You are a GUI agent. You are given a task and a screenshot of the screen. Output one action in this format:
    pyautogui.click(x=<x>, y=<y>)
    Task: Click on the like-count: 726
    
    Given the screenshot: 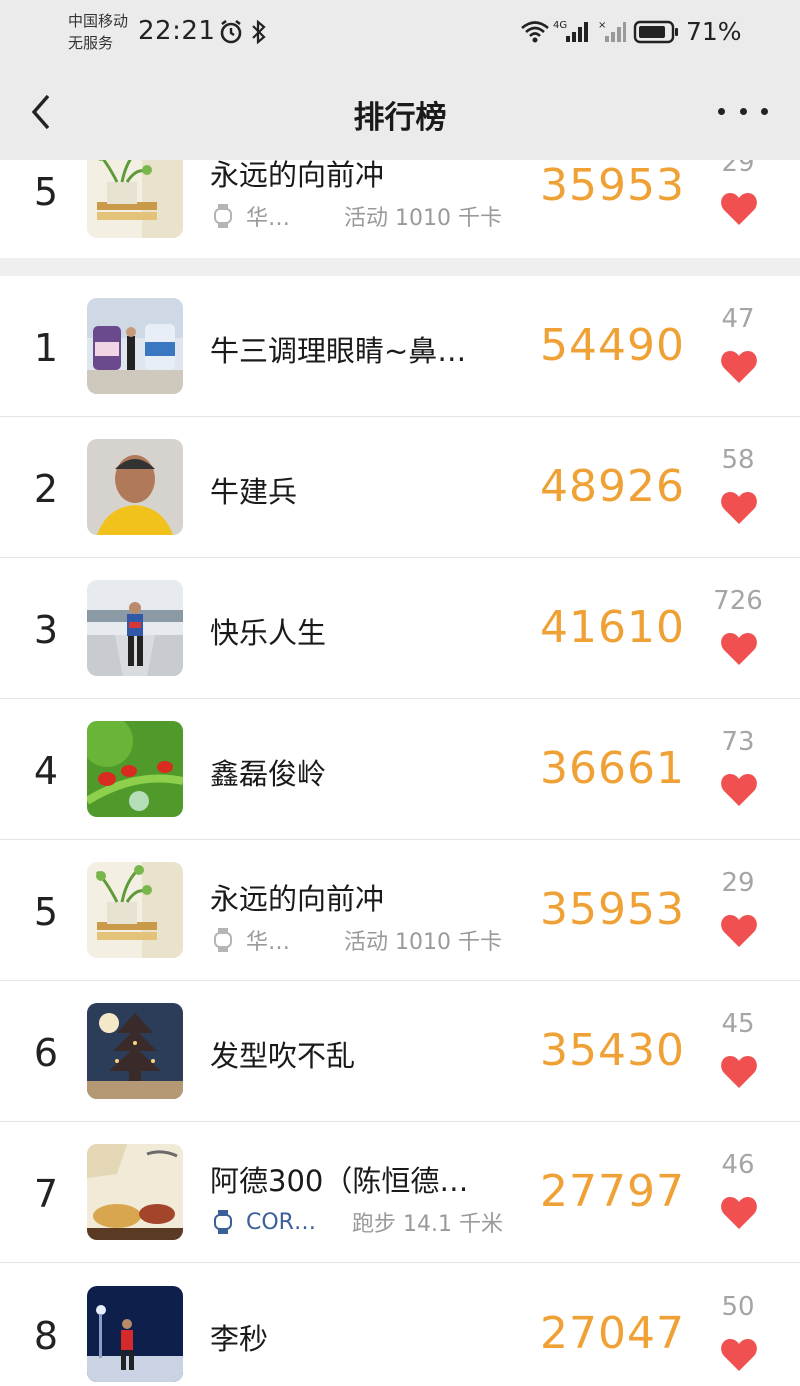 What is the action you would take?
    pyautogui.click(x=738, y=601)
    